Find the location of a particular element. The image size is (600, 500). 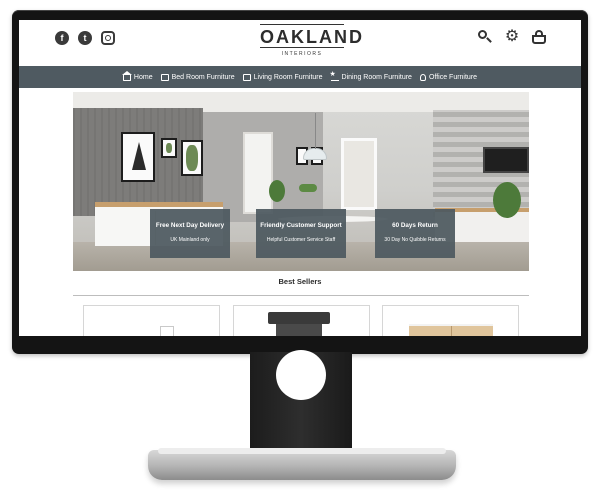

twitter-icon: t is located at coordinates (85, 38).